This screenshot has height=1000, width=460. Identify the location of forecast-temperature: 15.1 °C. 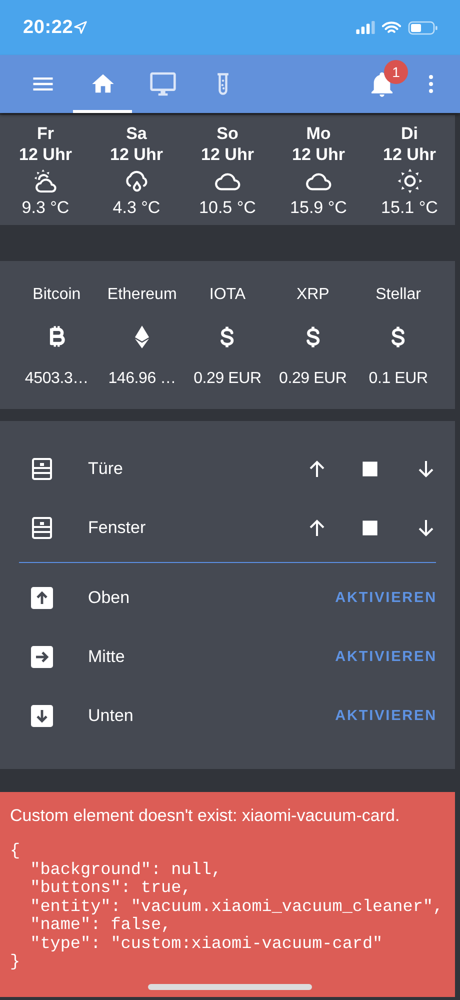
(409, 208).